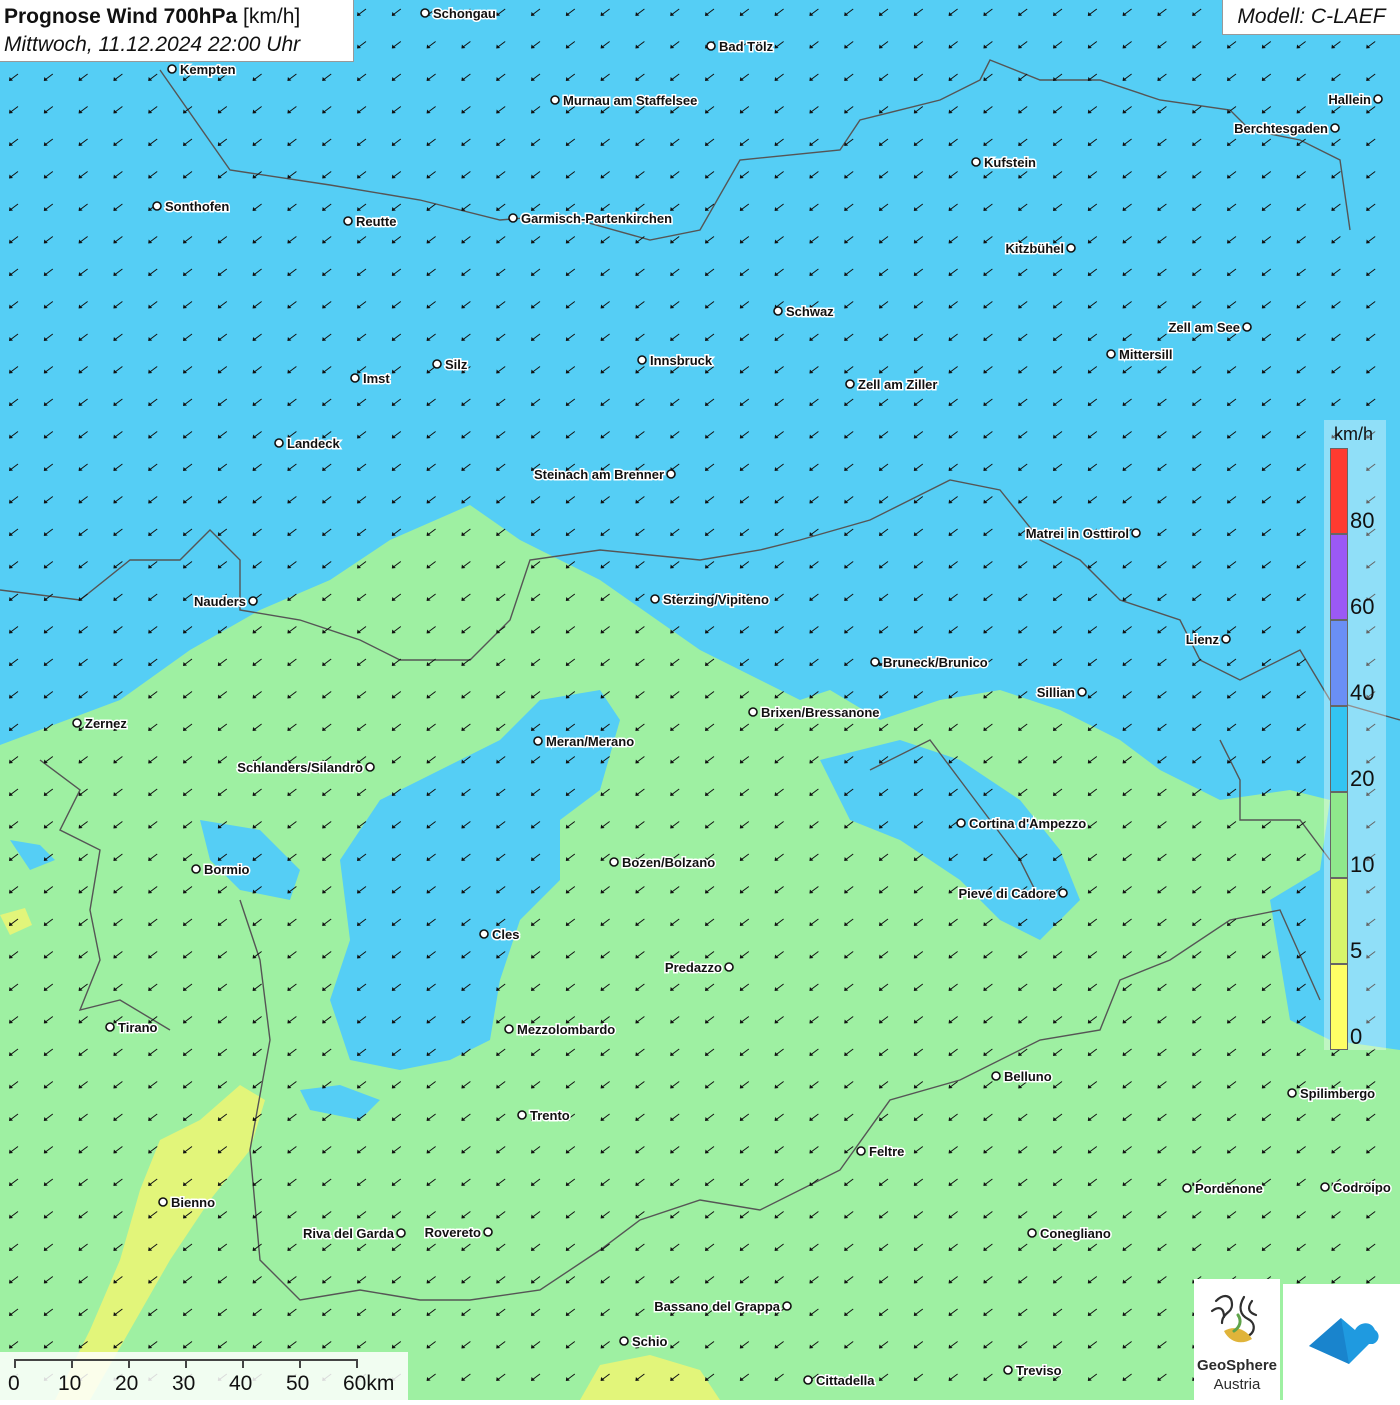  I want to click on city-label: Garmisch-Partenkirchen, so click(596, 218).